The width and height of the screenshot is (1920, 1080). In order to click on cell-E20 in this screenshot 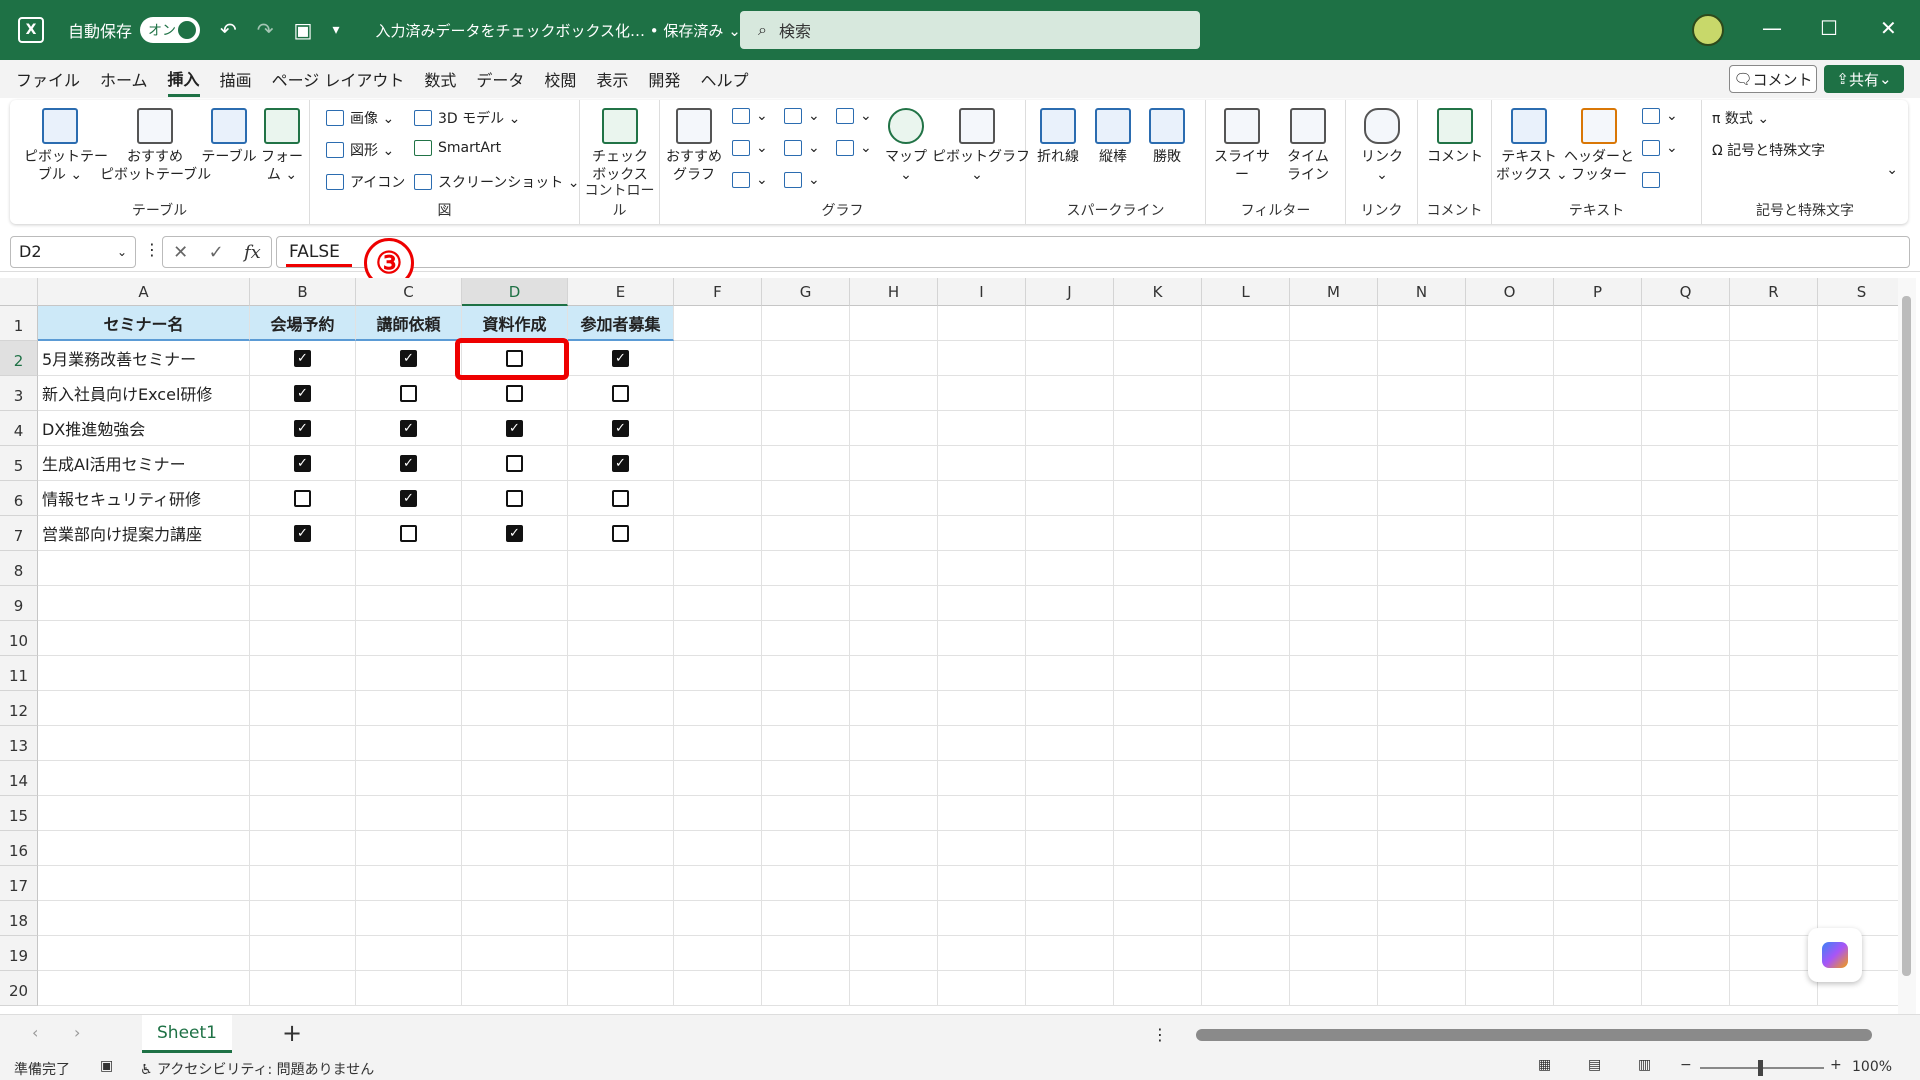, I will do `click(621, 988)`.